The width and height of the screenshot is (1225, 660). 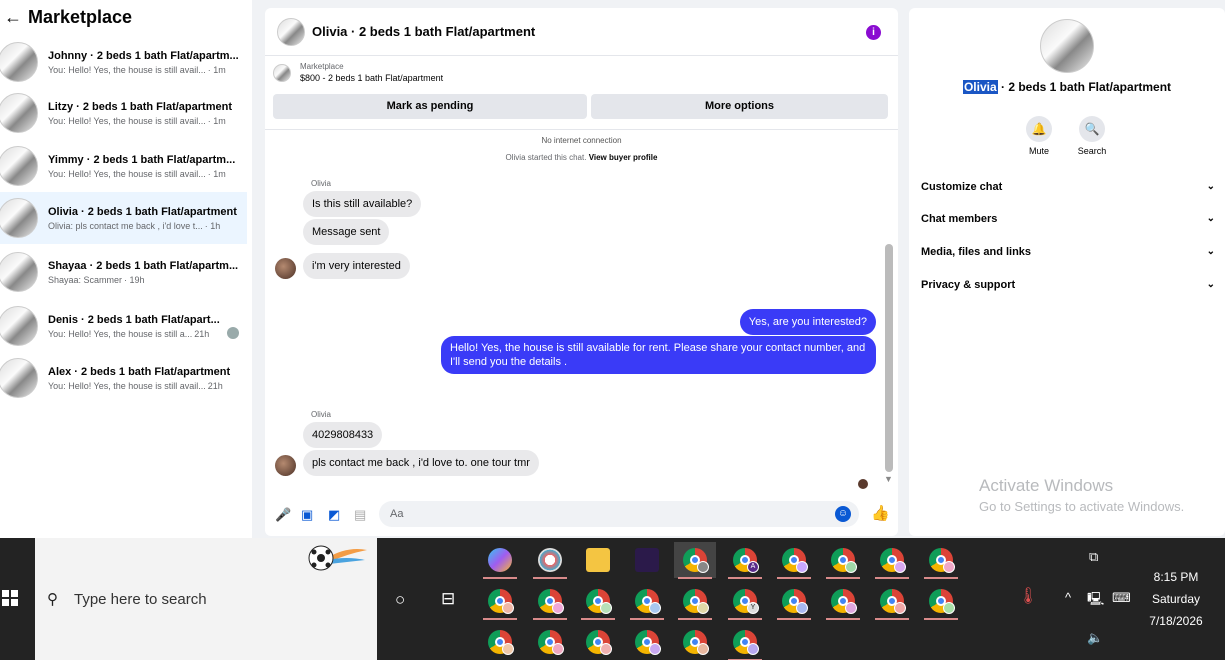 What do you see at coordinates (1095, 601) in the screenshot?
I see `network-icon: 🖳` at bounding box center [1095, 601].